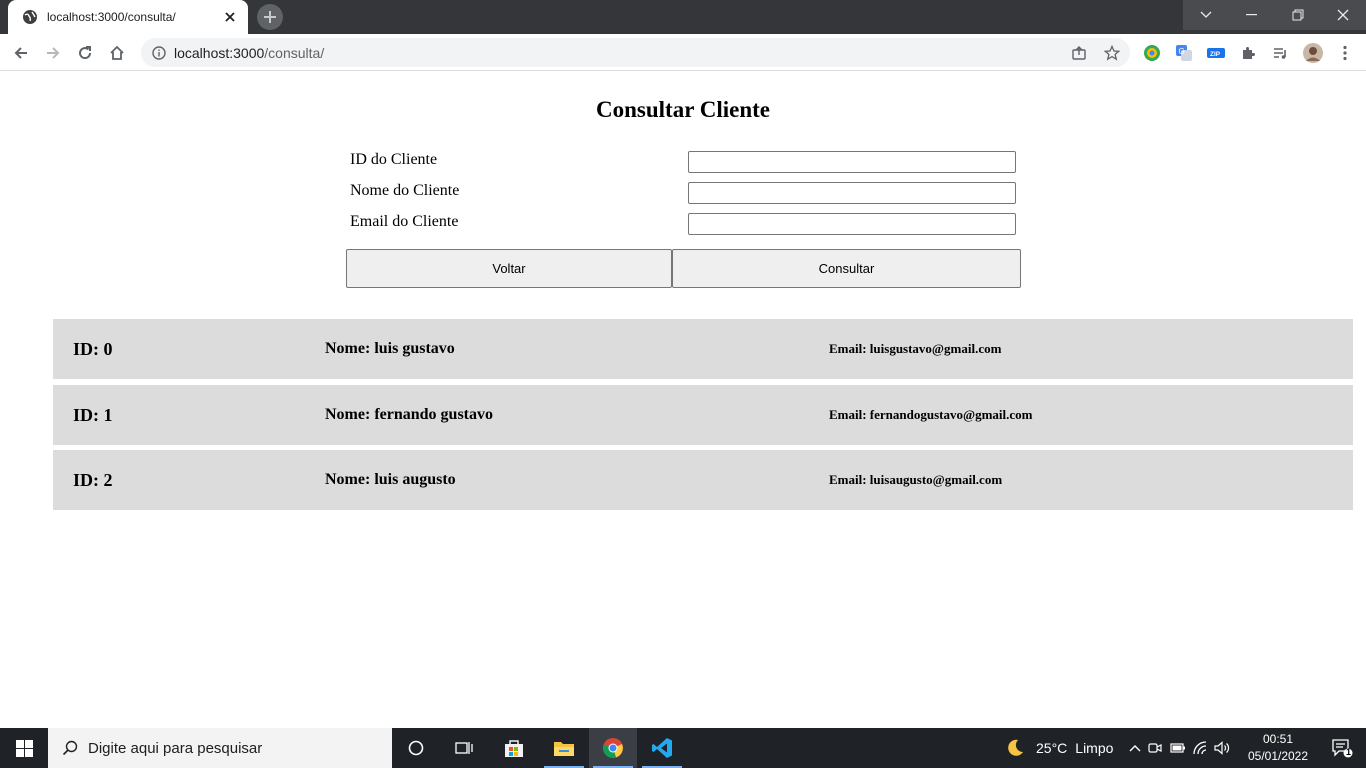 The image size is (1366, 768). I want to click on meet-now-icon, so click(1155, 748).